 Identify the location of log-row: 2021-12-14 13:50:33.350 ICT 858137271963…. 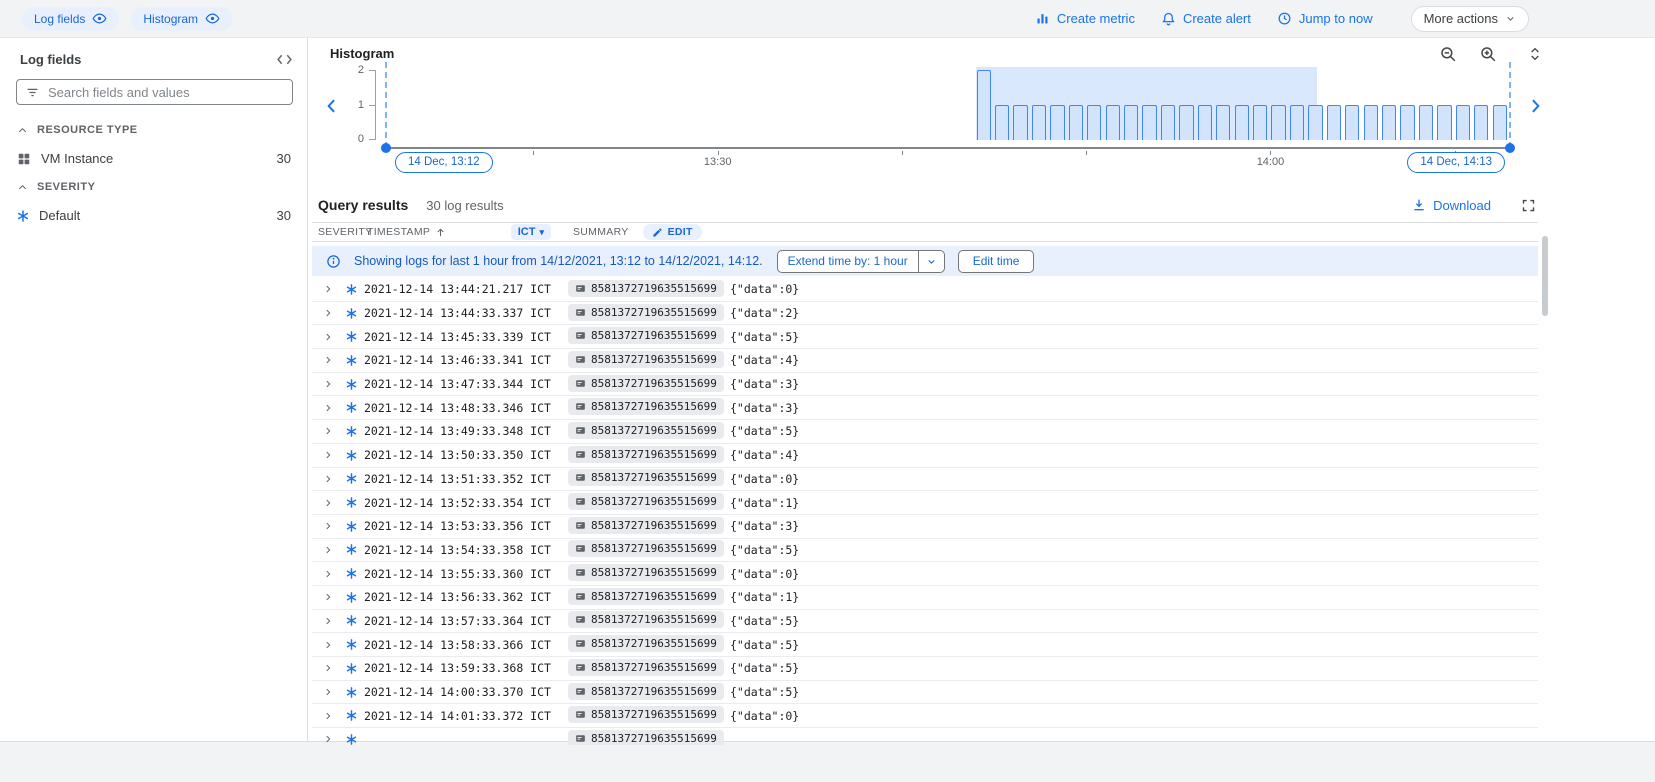
(925, 456).